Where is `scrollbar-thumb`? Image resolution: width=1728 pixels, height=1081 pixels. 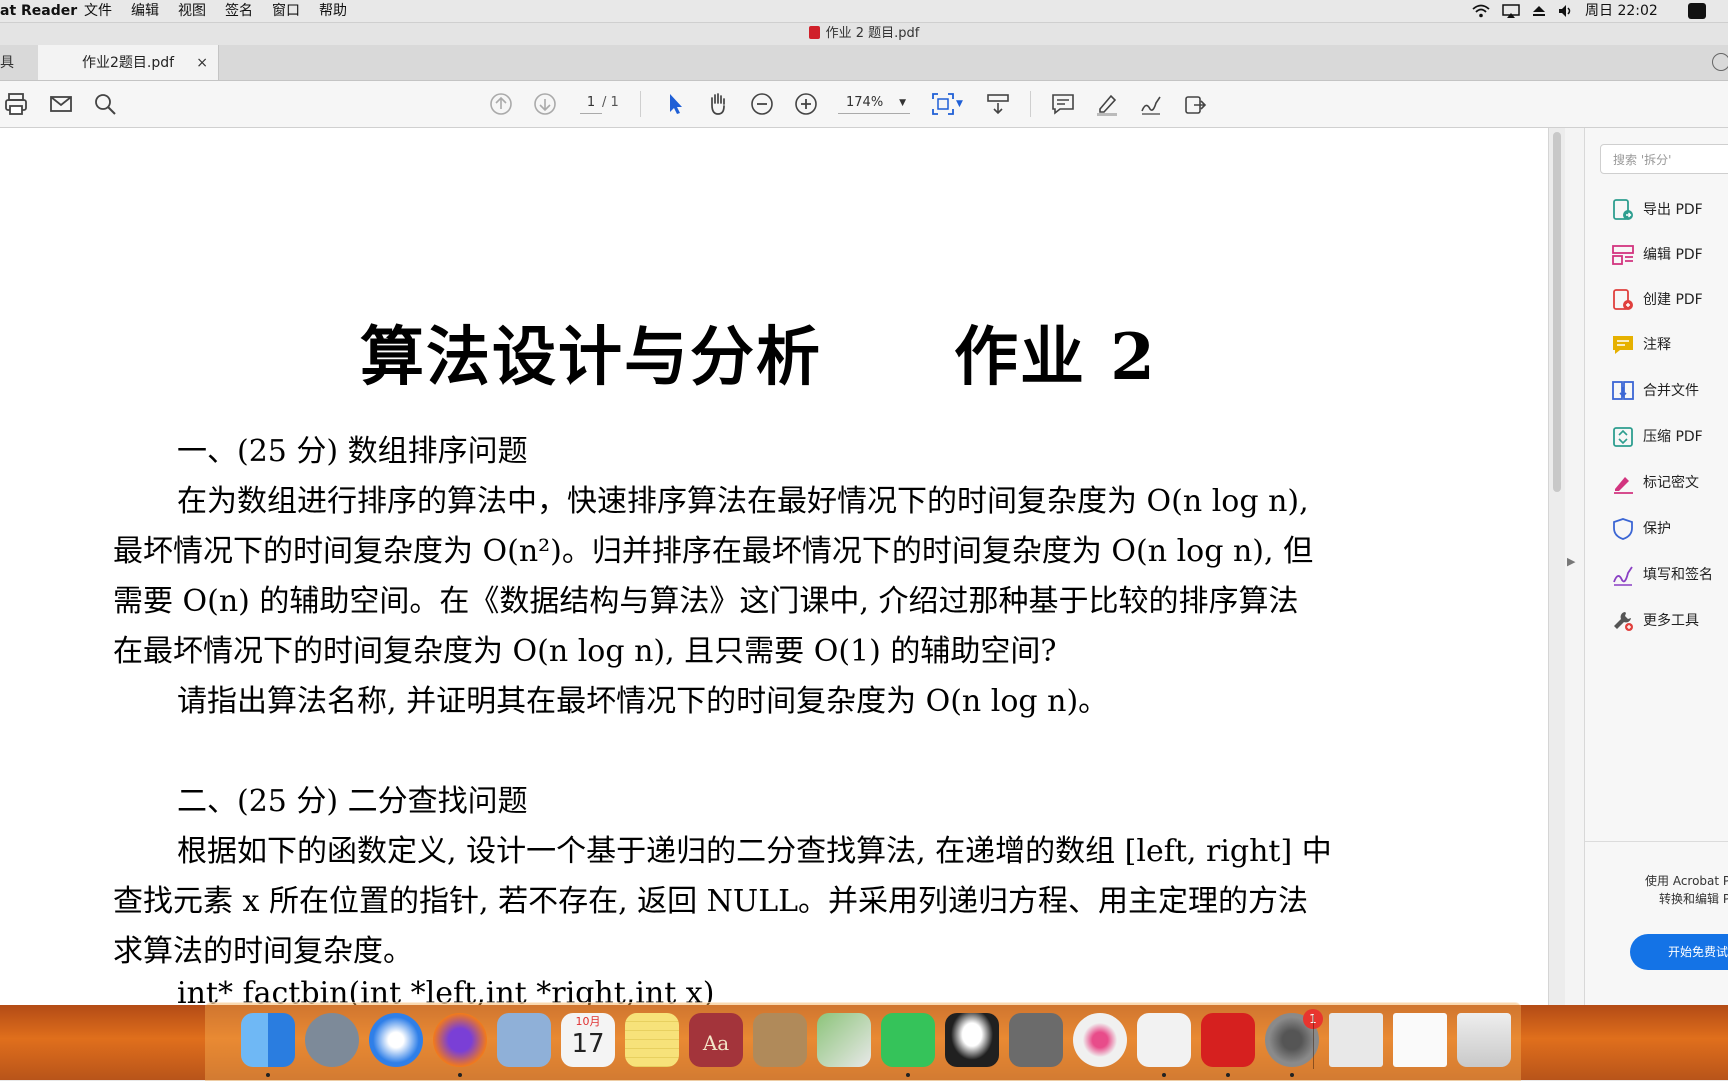
scrollbar-thumb is located at coordinates (1557, 312).